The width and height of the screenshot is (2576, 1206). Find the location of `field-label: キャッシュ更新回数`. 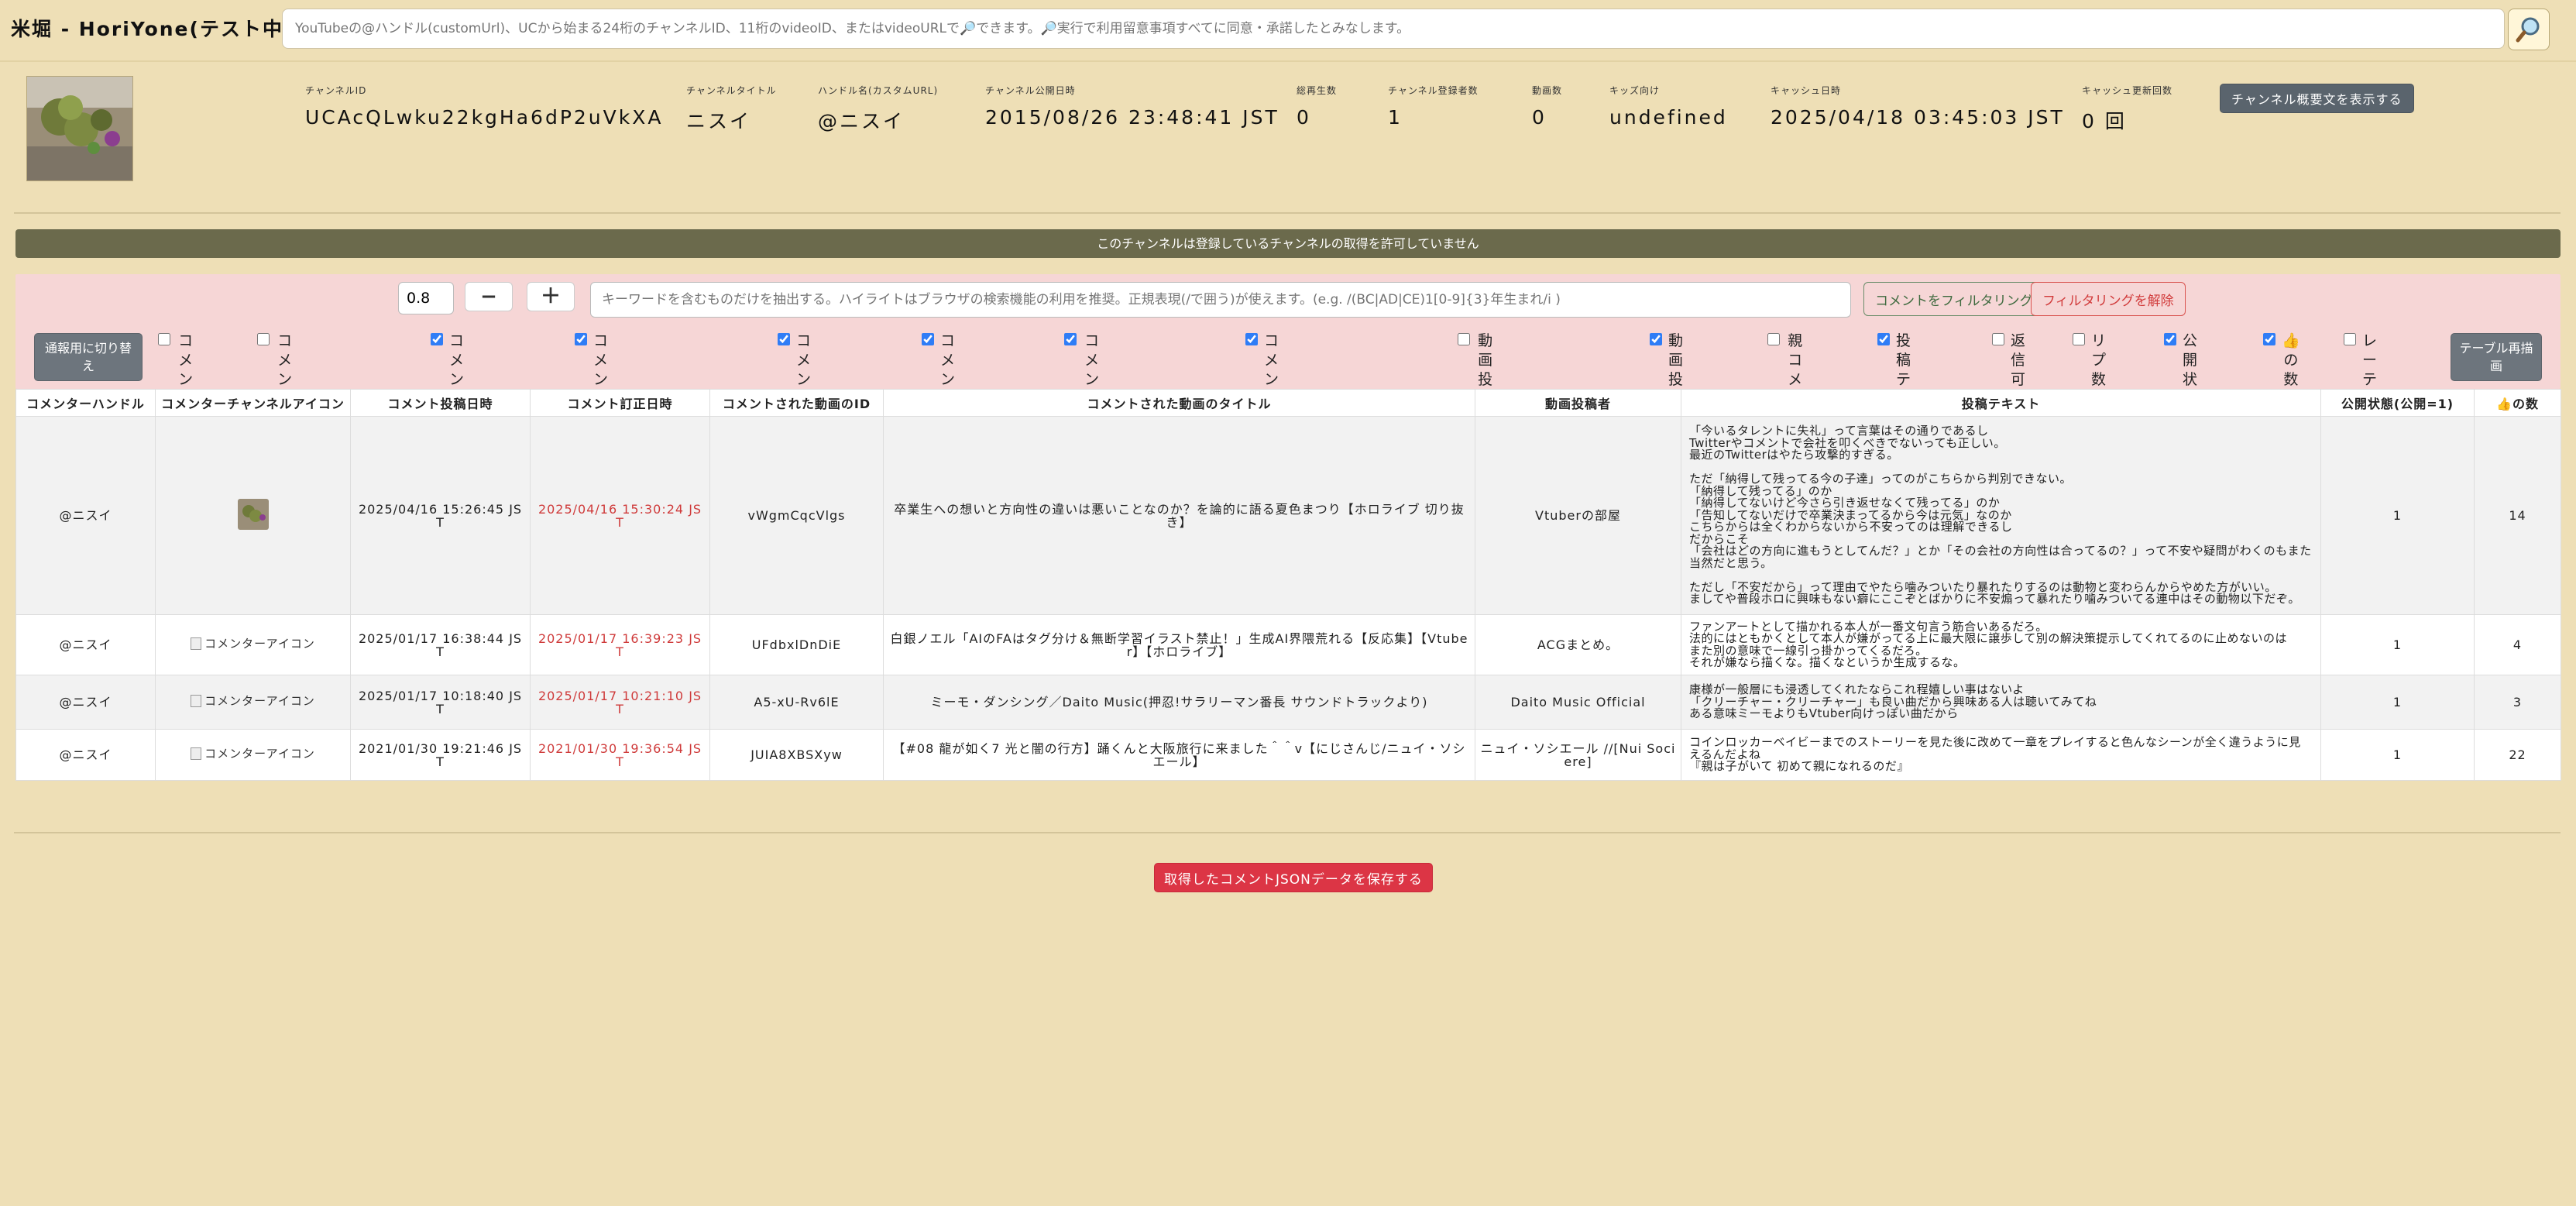

field-label: キャッシュ更新回数 is located at coordinates (2127, 90).